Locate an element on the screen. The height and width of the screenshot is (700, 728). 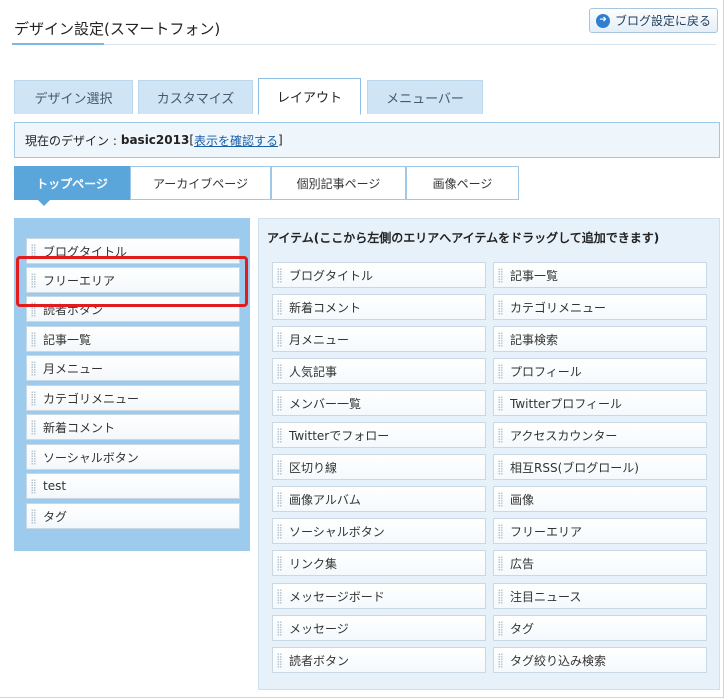
item-tile: プロフィール is located at coordinates (600, 371).